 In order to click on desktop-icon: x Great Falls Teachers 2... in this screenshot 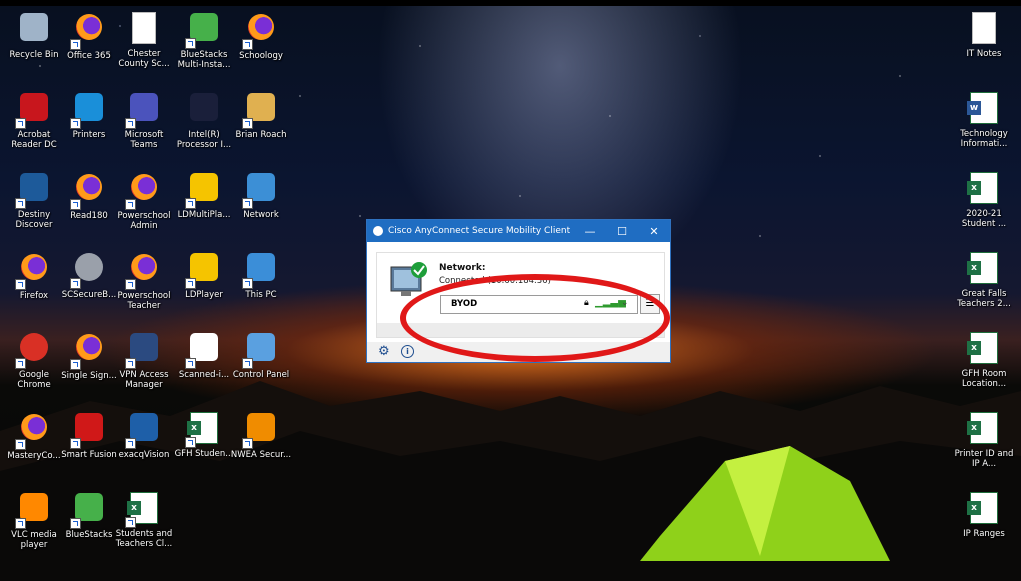, I will do `click(984, 279)`.